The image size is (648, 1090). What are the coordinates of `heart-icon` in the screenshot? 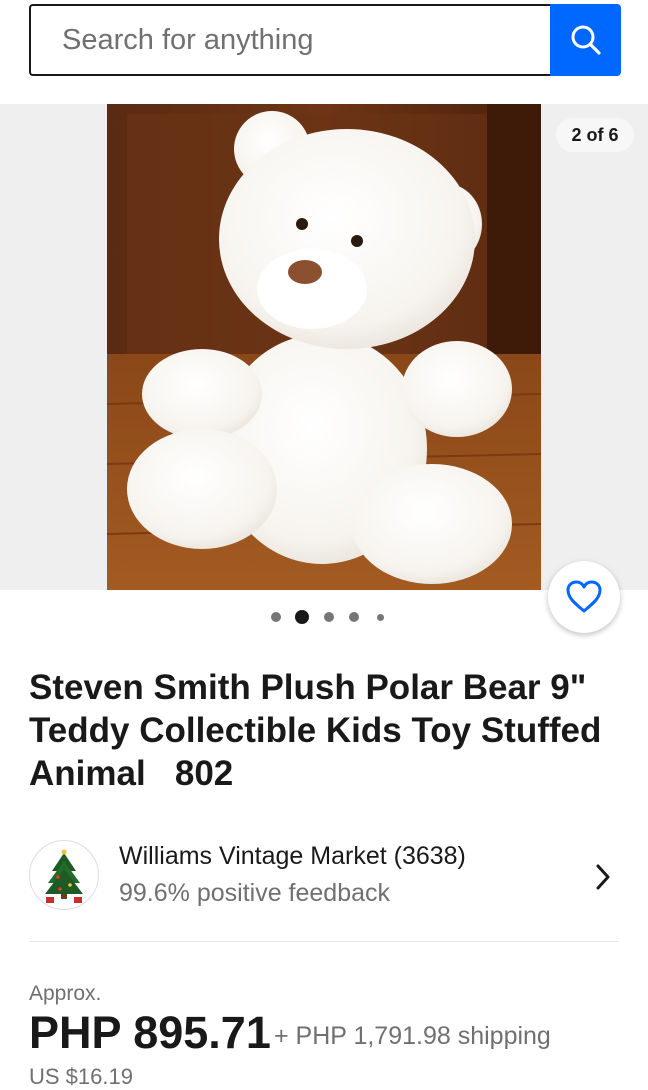 It's located at (584, 596).